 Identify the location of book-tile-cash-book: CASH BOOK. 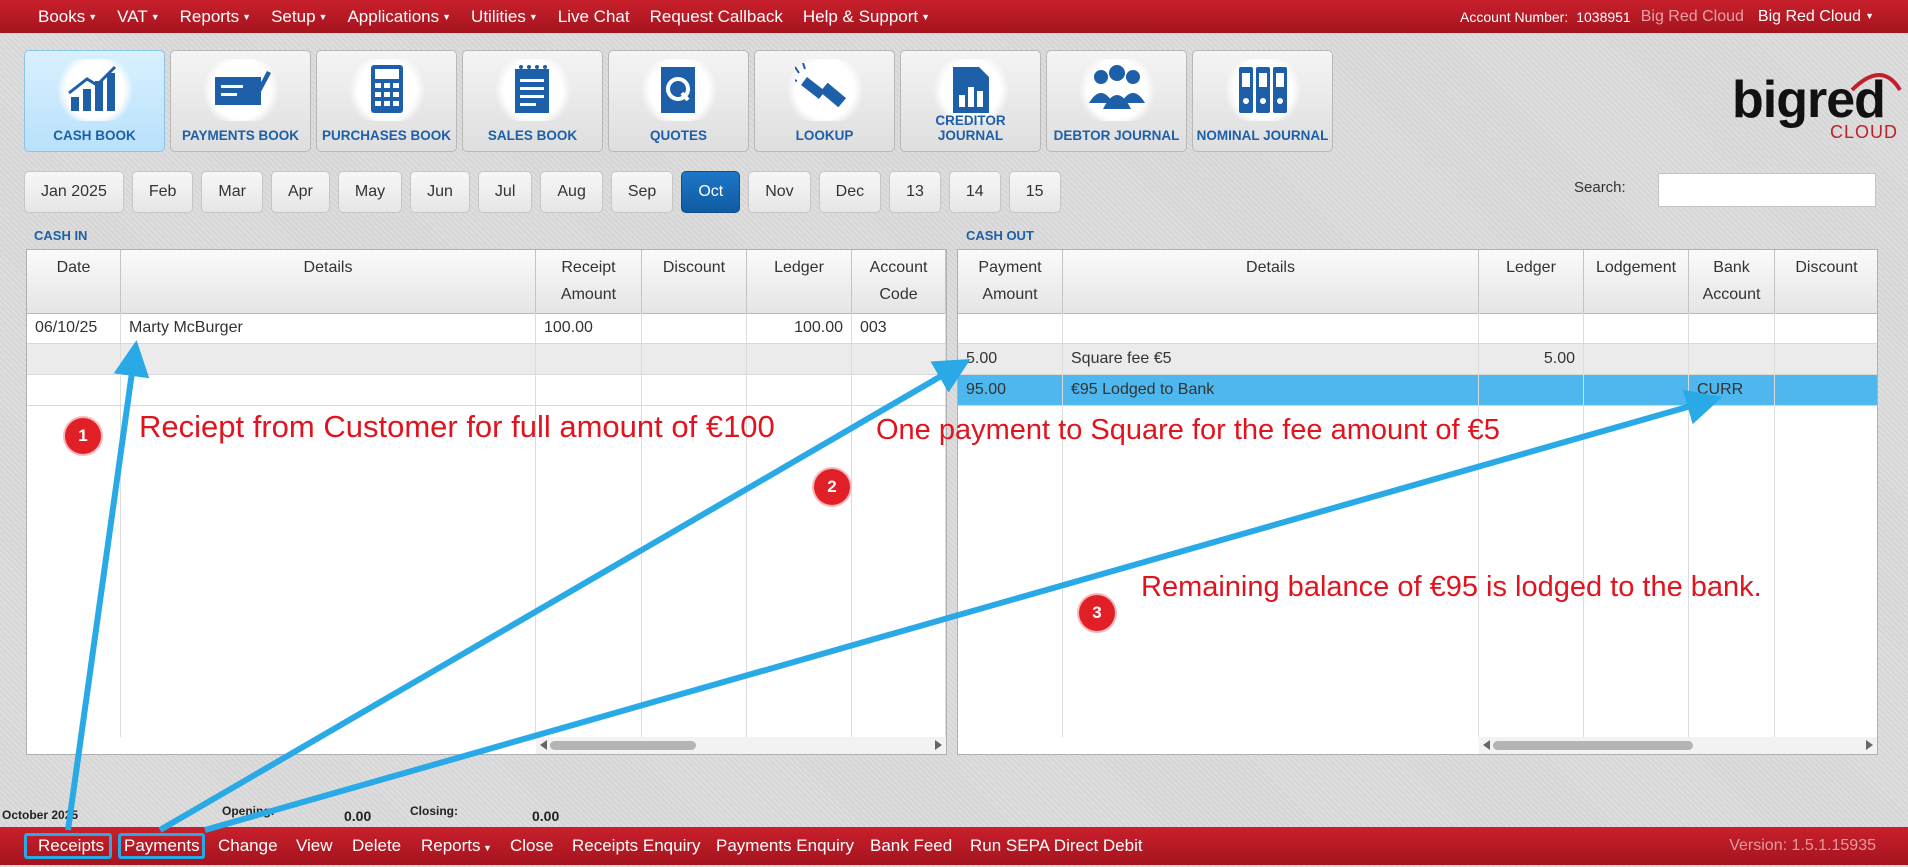
(94, 101).